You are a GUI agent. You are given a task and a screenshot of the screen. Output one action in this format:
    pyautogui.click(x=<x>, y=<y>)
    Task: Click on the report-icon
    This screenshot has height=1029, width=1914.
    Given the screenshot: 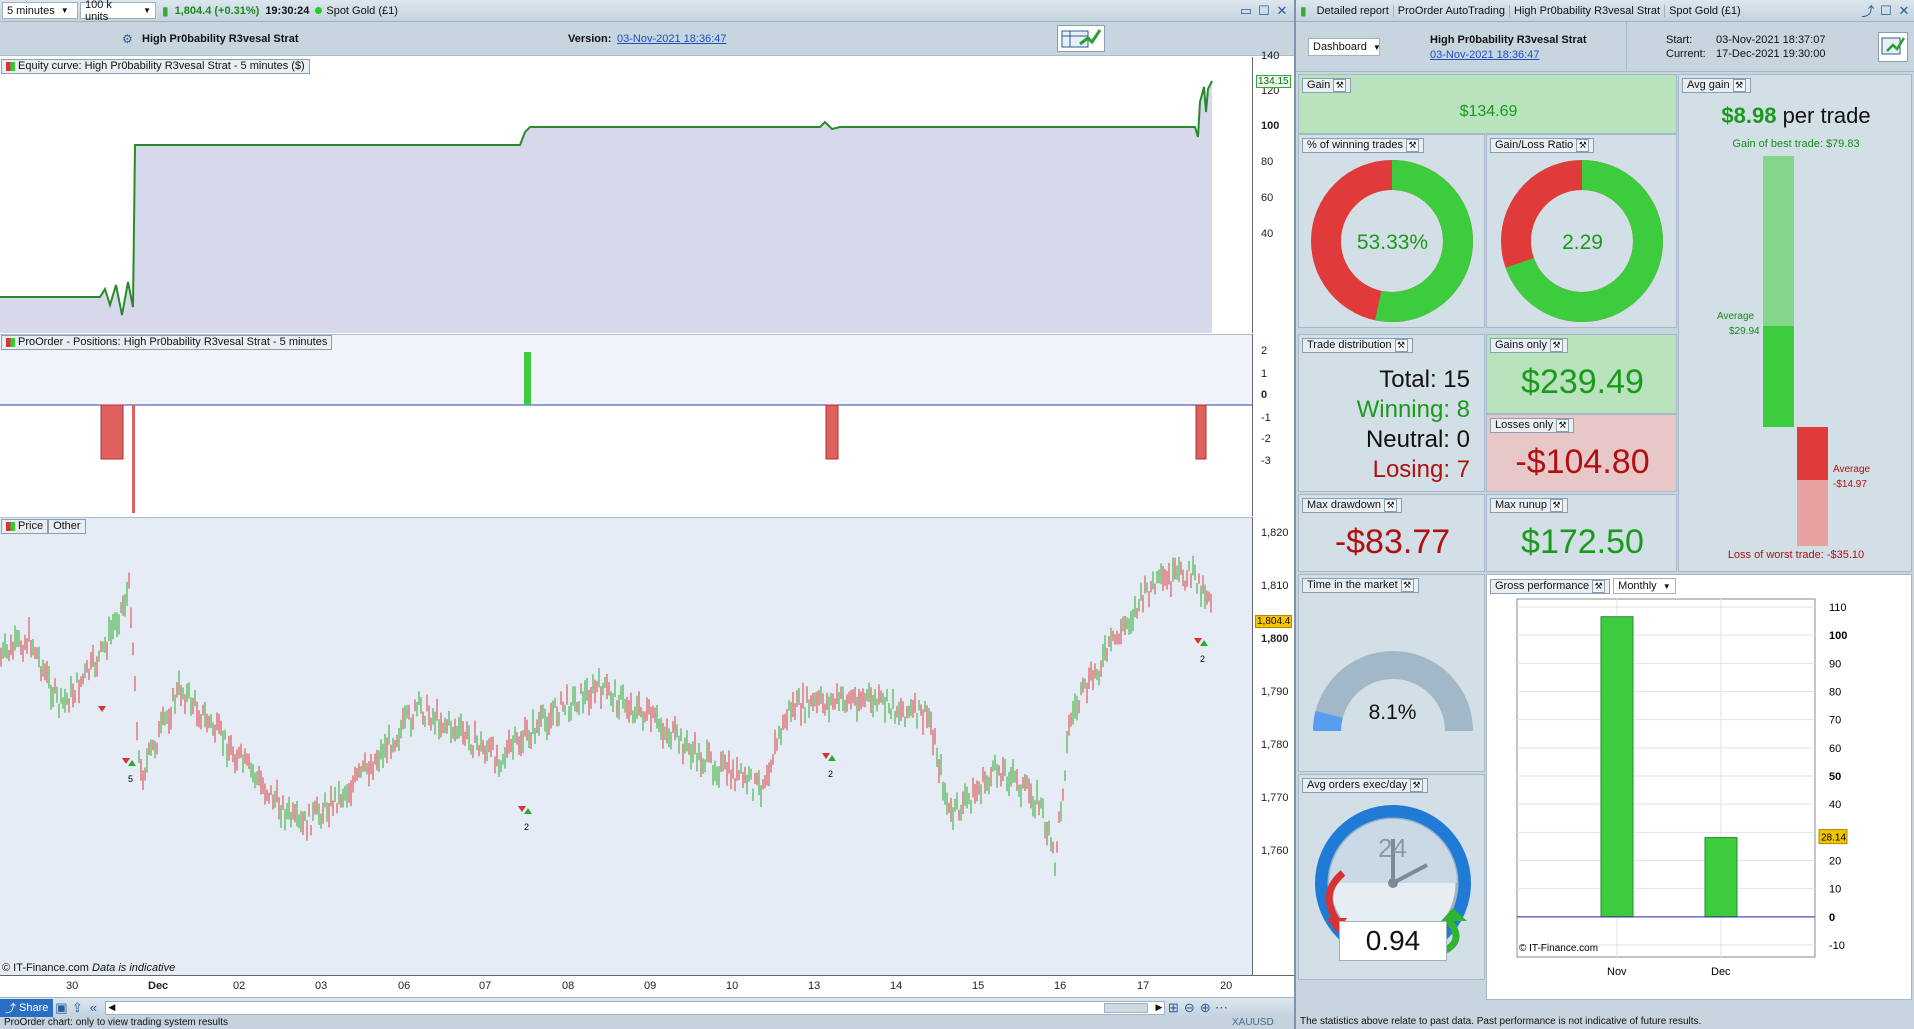 What is the action you would take?
    pyautogui.click(x=1081, y=38)
    